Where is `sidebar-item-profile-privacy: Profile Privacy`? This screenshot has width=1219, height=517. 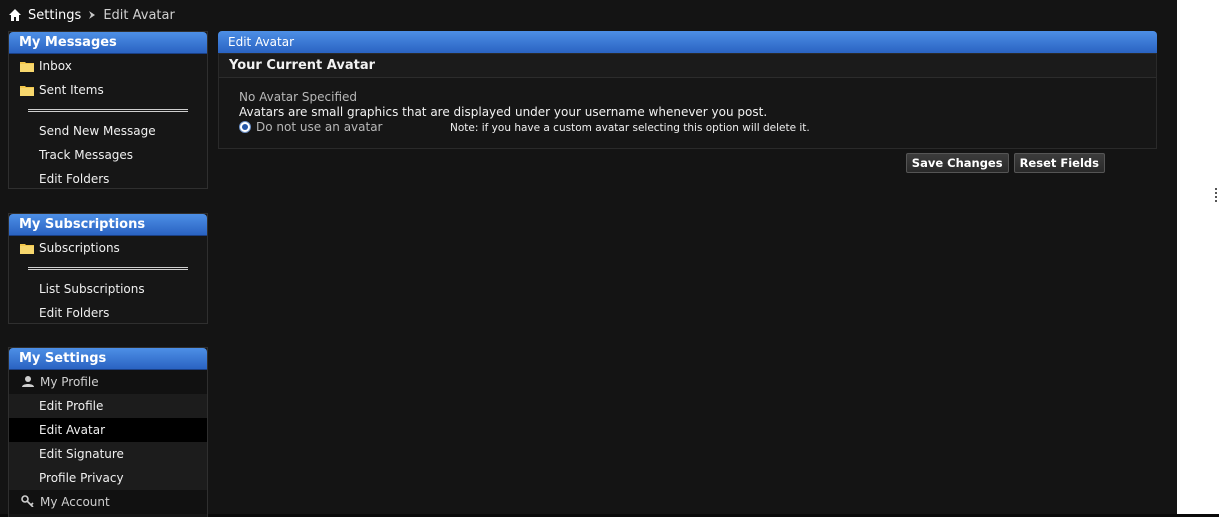
sidebar-item-profile-privacy: Profile Privacy is located at coordinates (108, 478).